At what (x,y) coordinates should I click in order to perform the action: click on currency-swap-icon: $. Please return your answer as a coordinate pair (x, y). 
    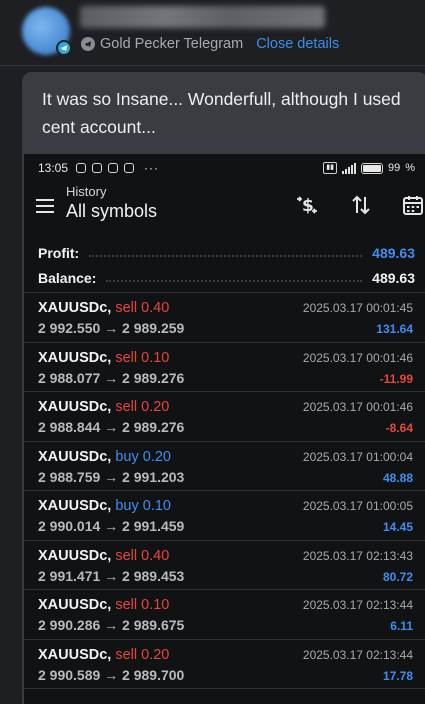
    Looking at the image, I should click on (307, 205).